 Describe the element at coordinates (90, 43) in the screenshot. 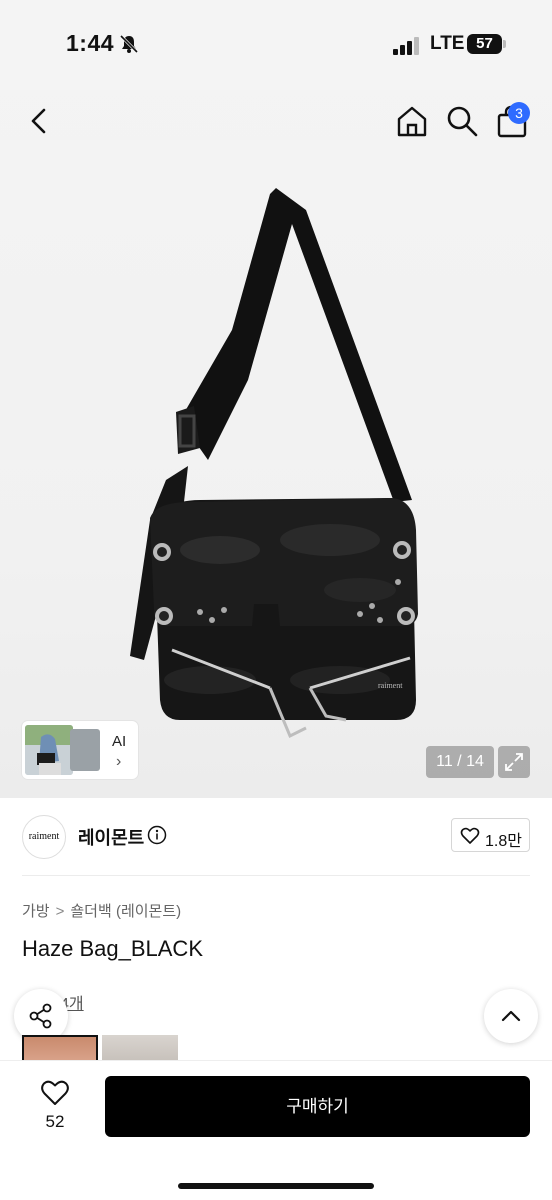

I see `status-time: 1:44` at that location.